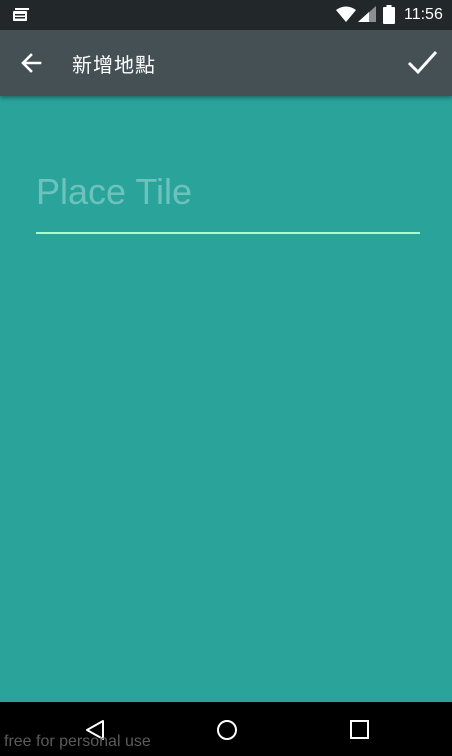  Describe the element at coordinates (226, 63) in the screenshot. I see `app-bar: 新增地點` at that location.